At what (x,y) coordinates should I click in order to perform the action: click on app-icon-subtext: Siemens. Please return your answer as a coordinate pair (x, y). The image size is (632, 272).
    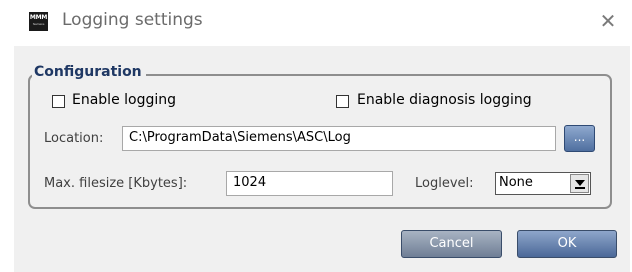
    Looking at the image, I should click on (38, 24).